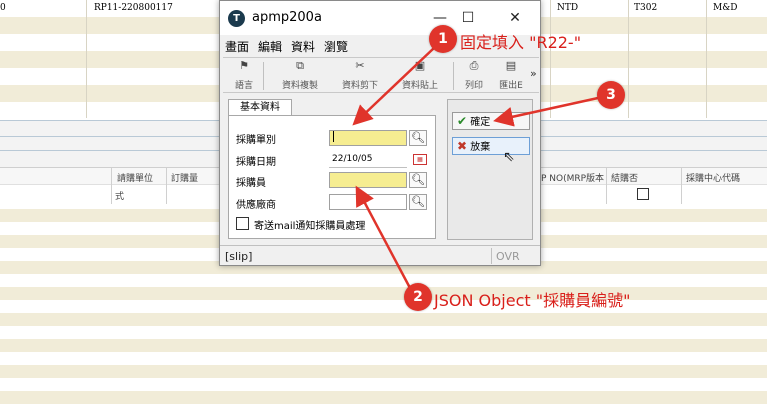 This screenshot has height=405, width=767. What do you see at coordinates (336, 46) in the screenshot?
I see `menu-item-browse: 瀏覽` at bounding box center [336, 46].